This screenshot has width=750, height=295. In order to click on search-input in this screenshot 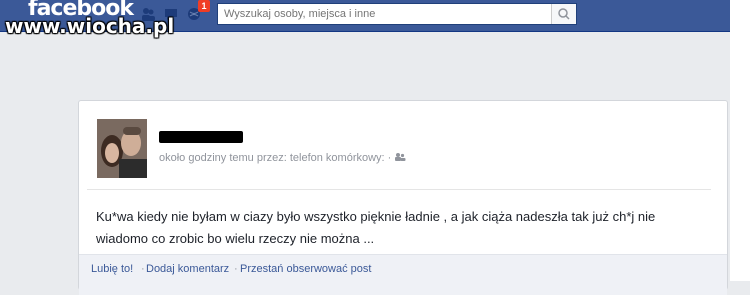, I will do `click(383, 14)`.